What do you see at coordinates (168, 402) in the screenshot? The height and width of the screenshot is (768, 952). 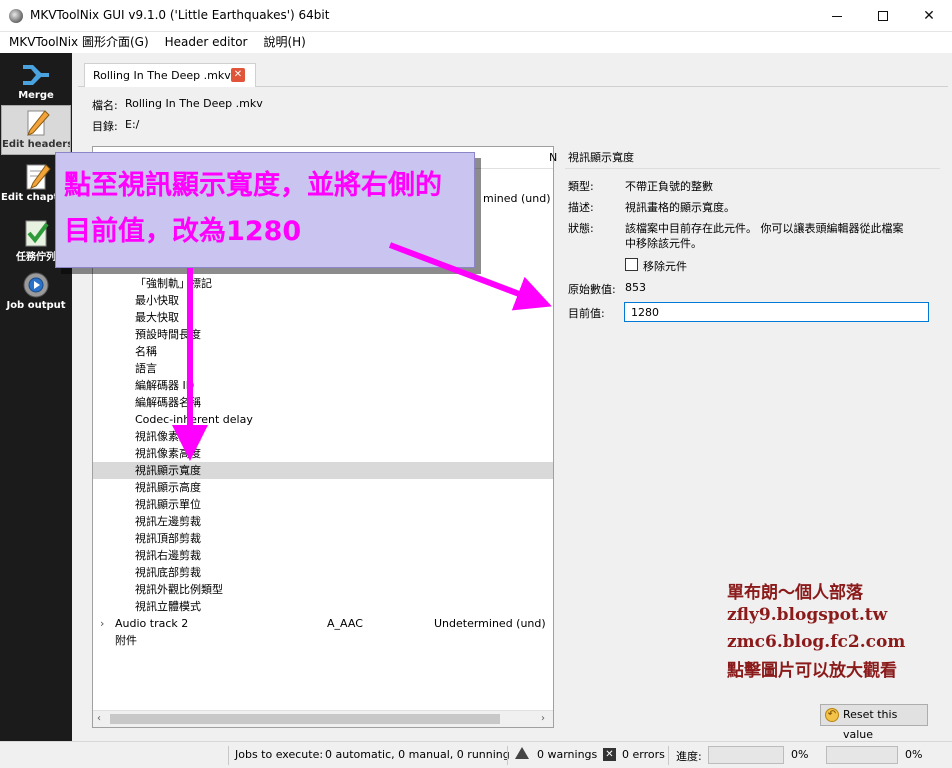 I see `tree-row-label: 編解碼器名稱` at bounding box center [168, 402].